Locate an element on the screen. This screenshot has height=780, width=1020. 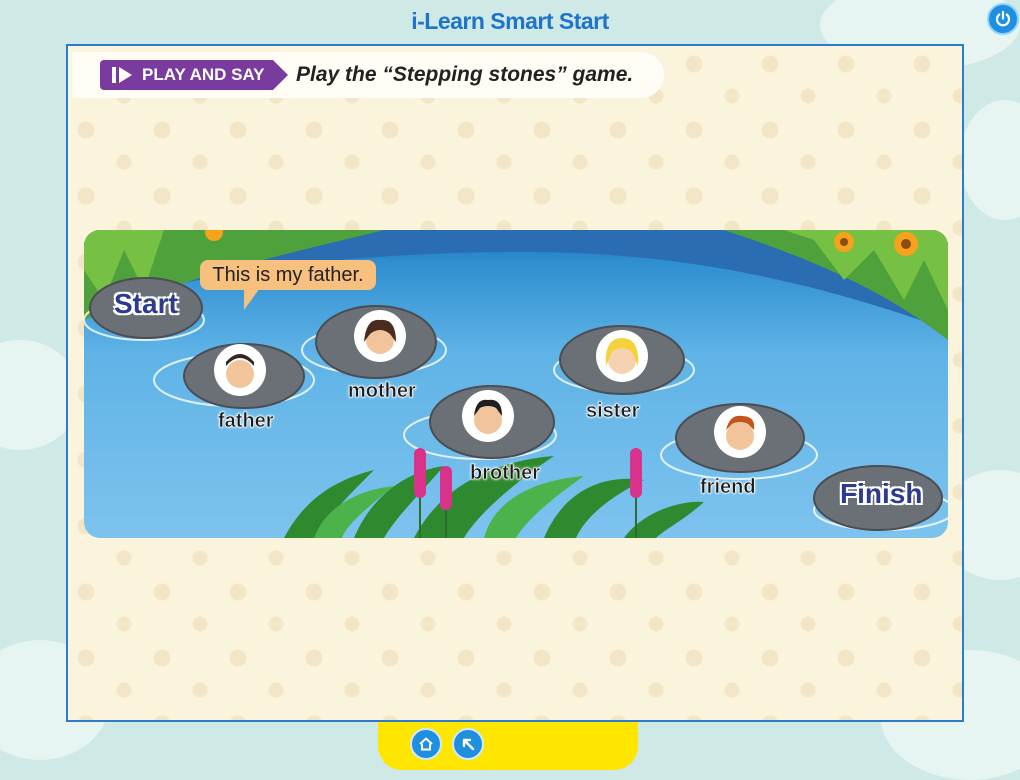
home-icon is located at coordinates (426, 744).